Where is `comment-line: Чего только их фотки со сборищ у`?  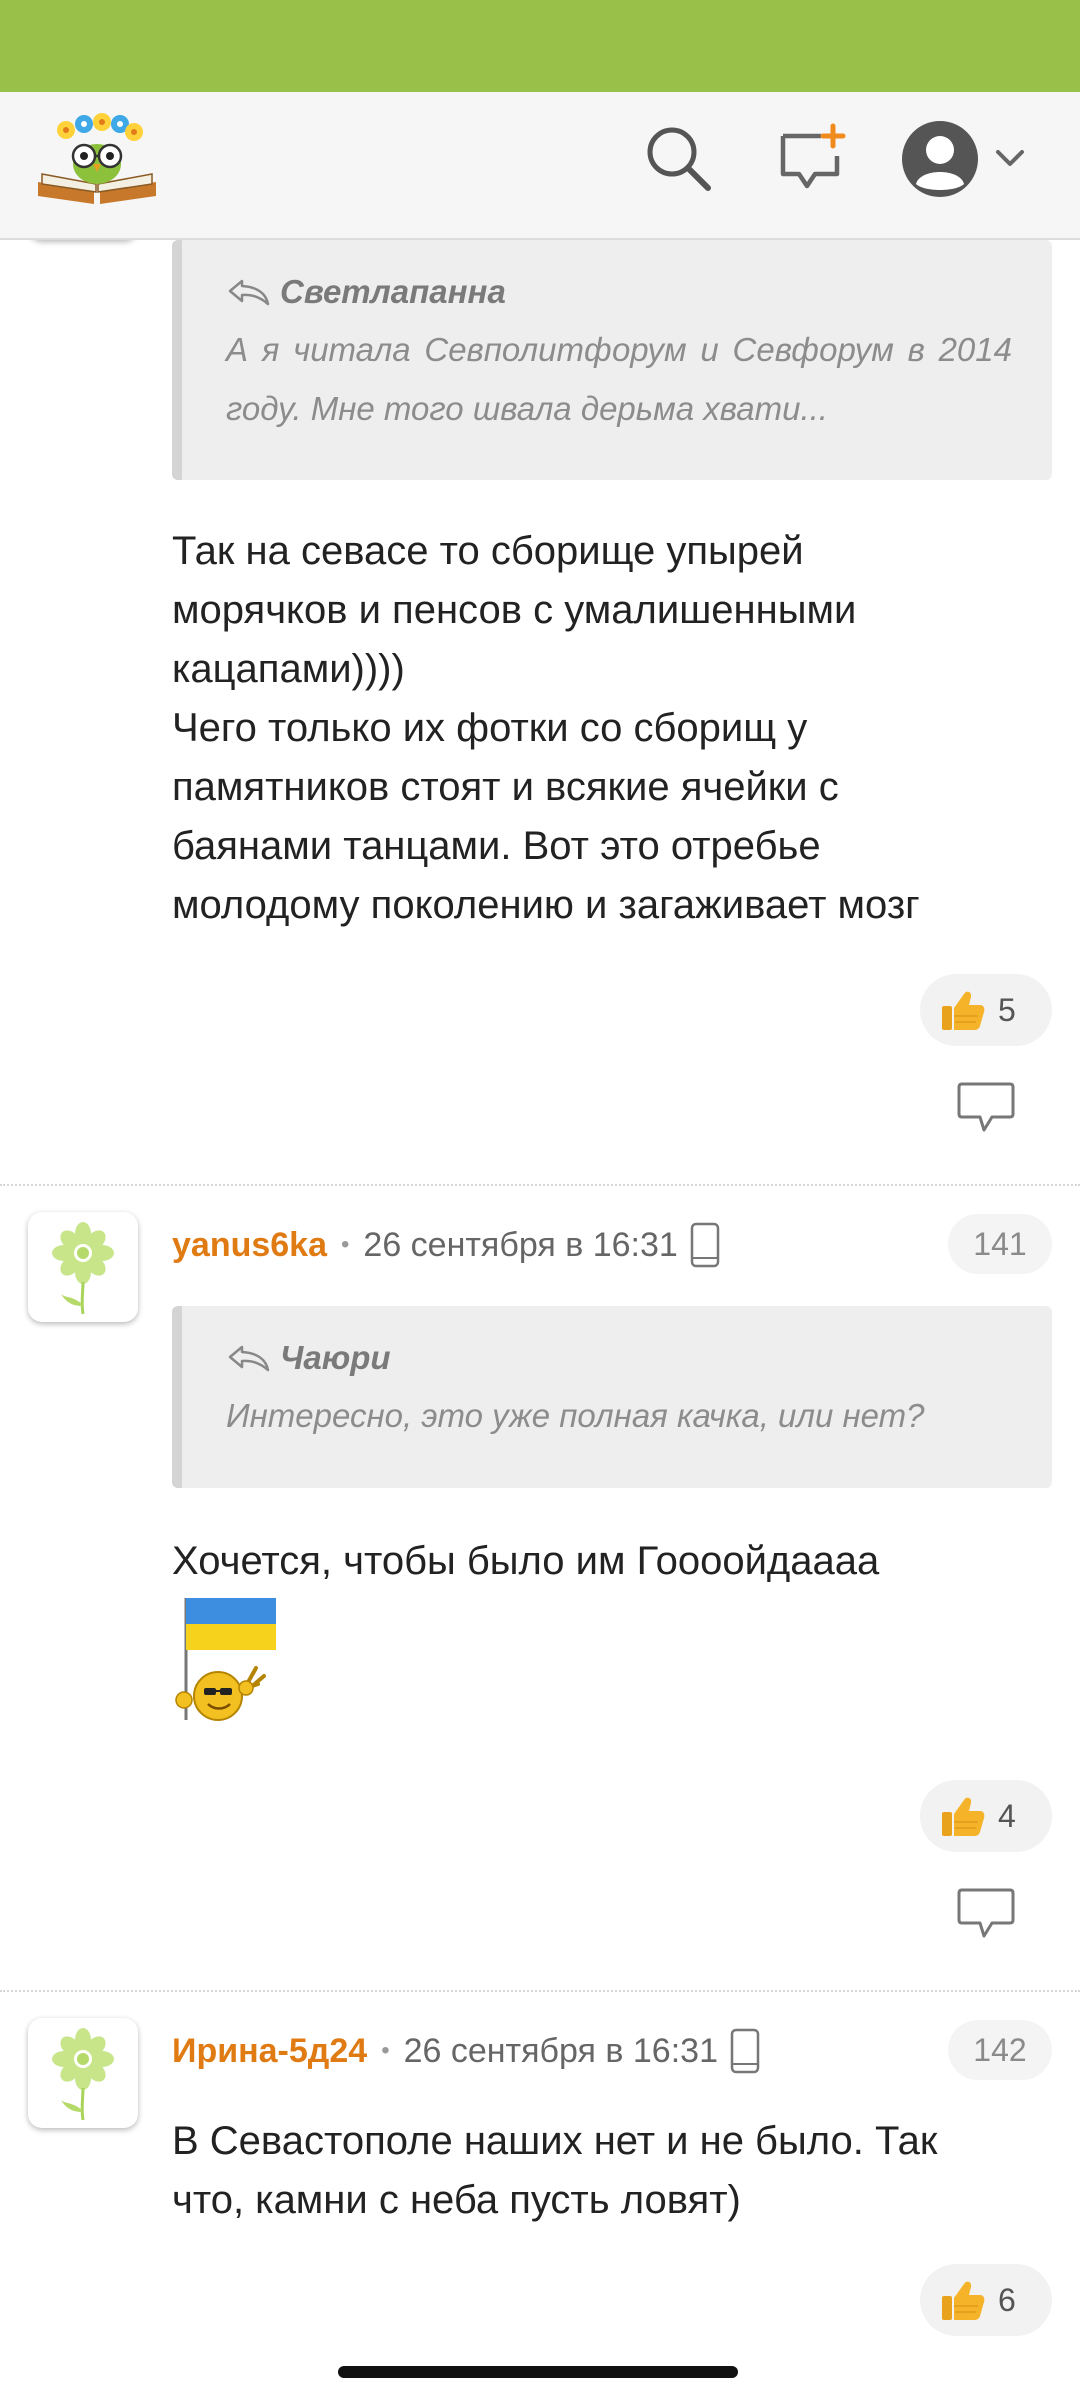 comment-line: Чего только их фотки со сборищ у is located at coordinates (490, 728).